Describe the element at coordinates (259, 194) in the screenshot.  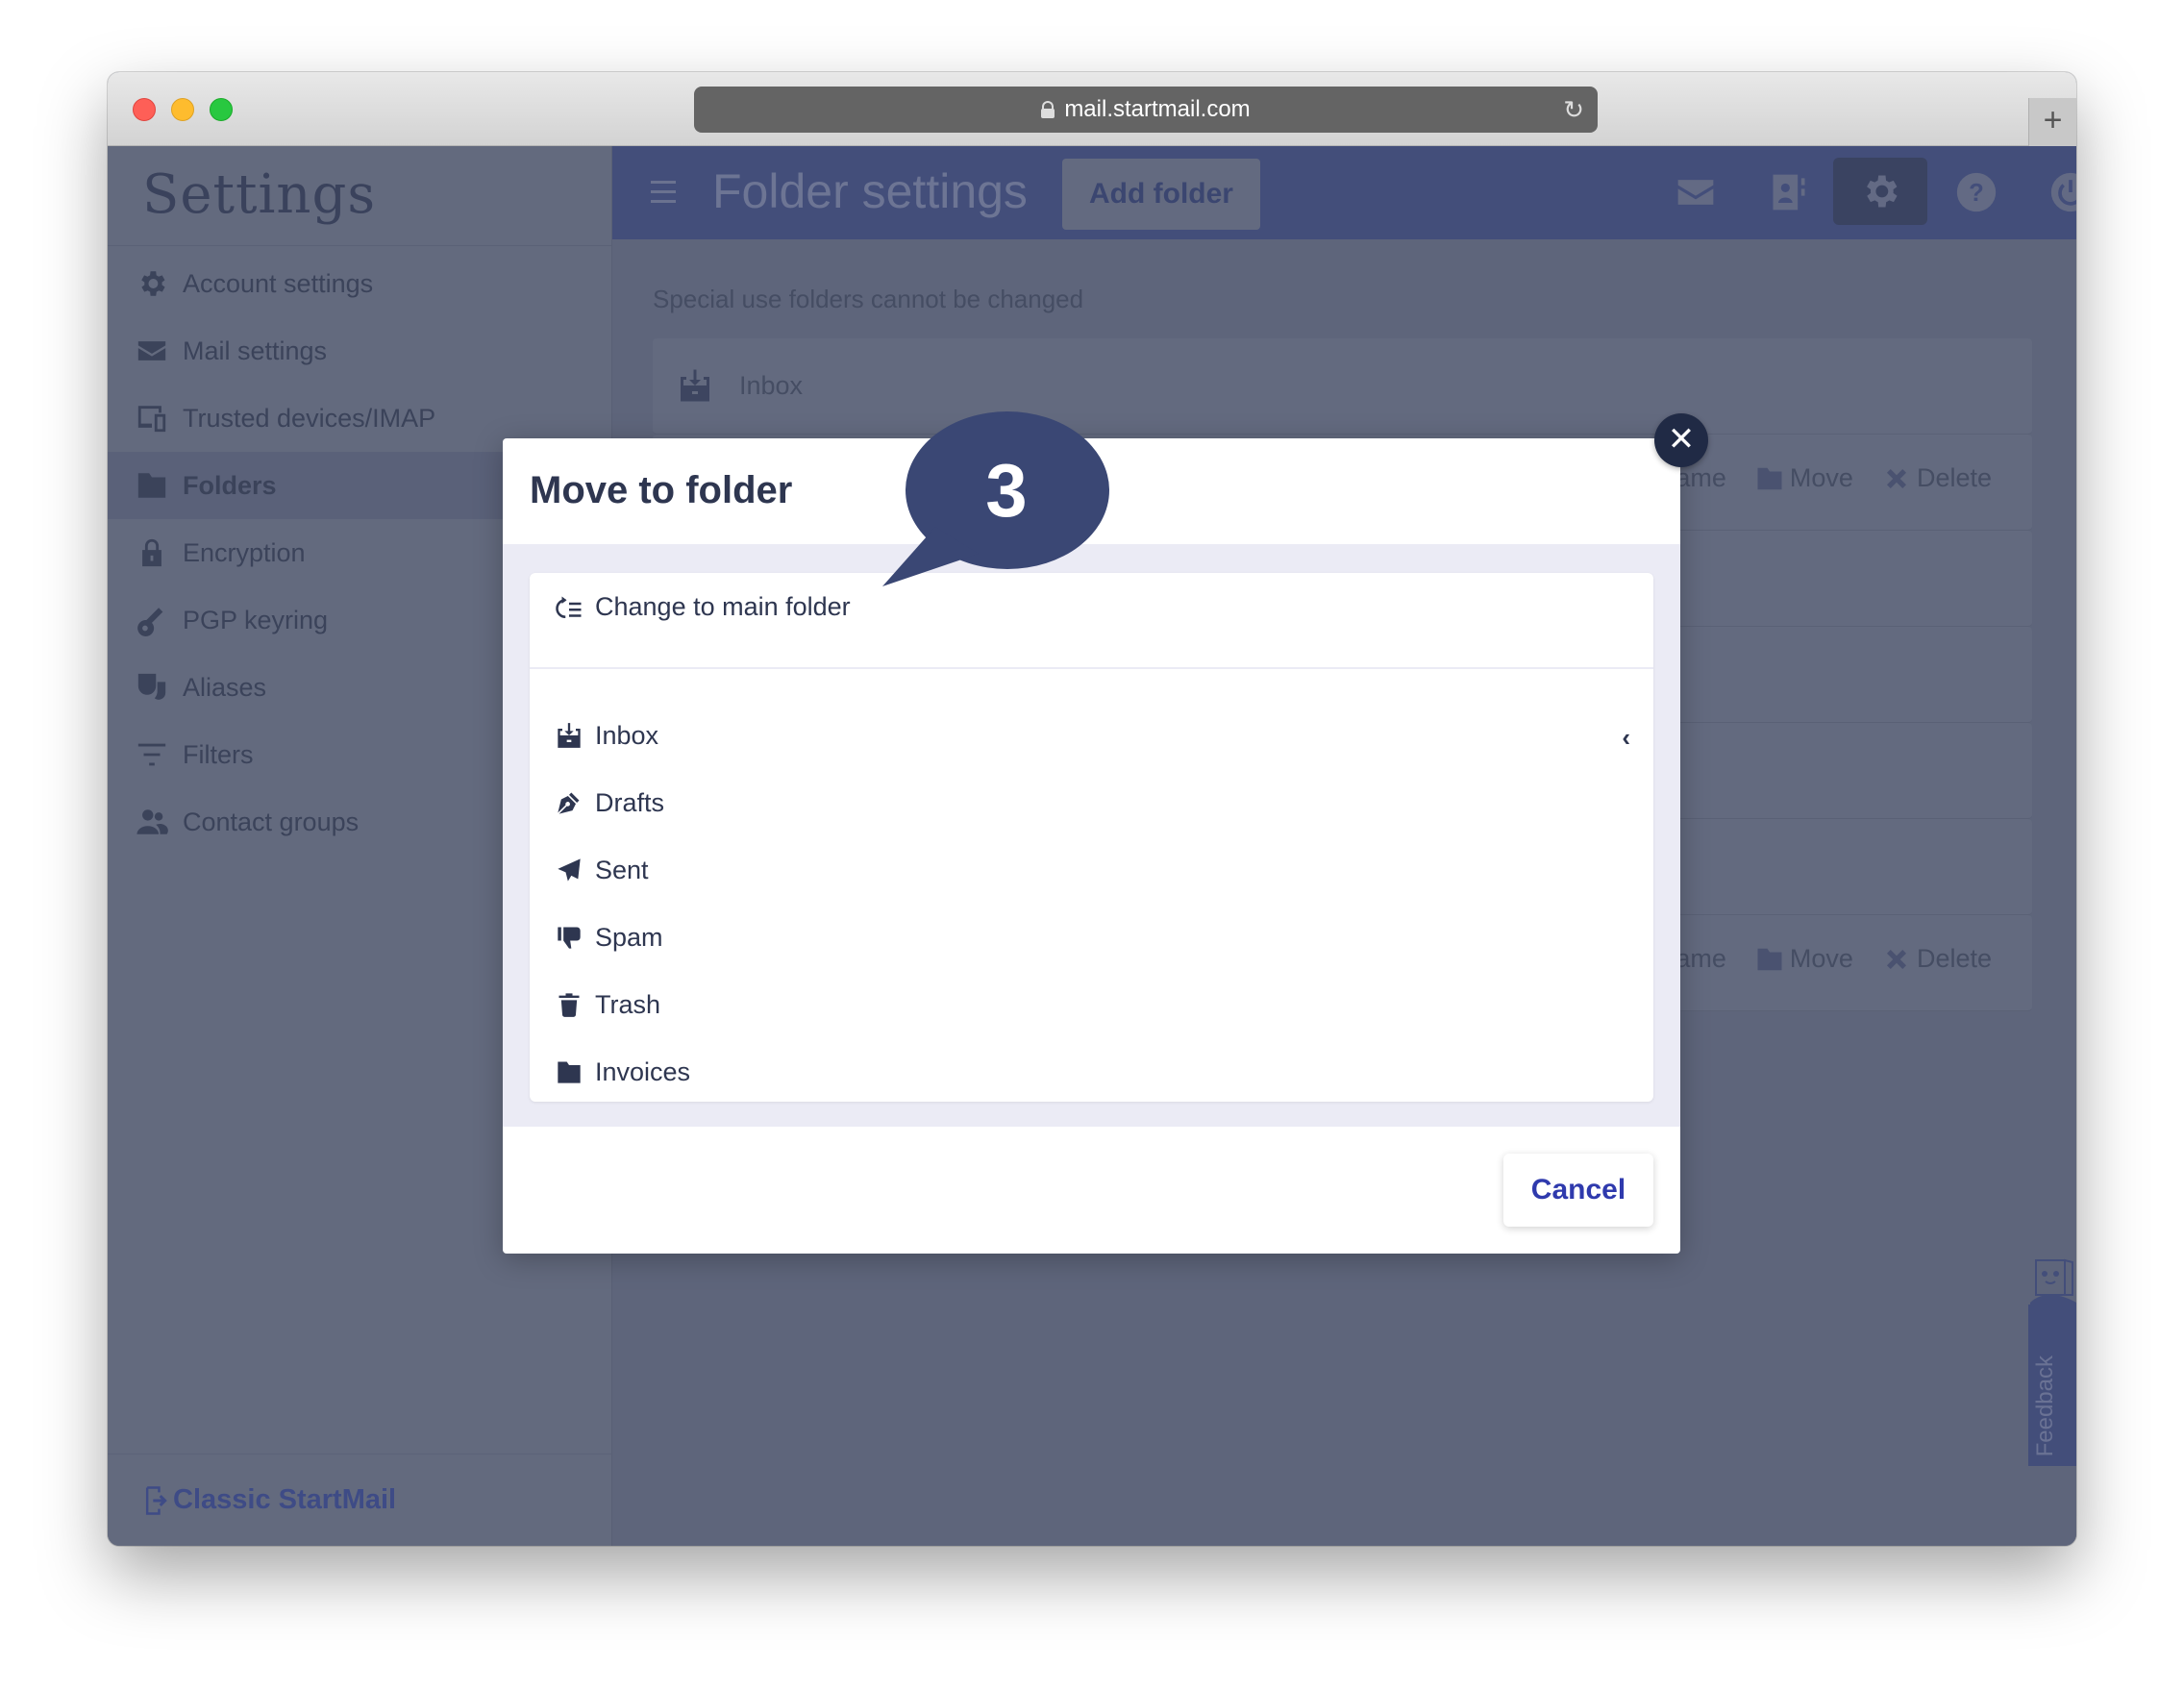
I see `sidebar-title: Settings` at that location.